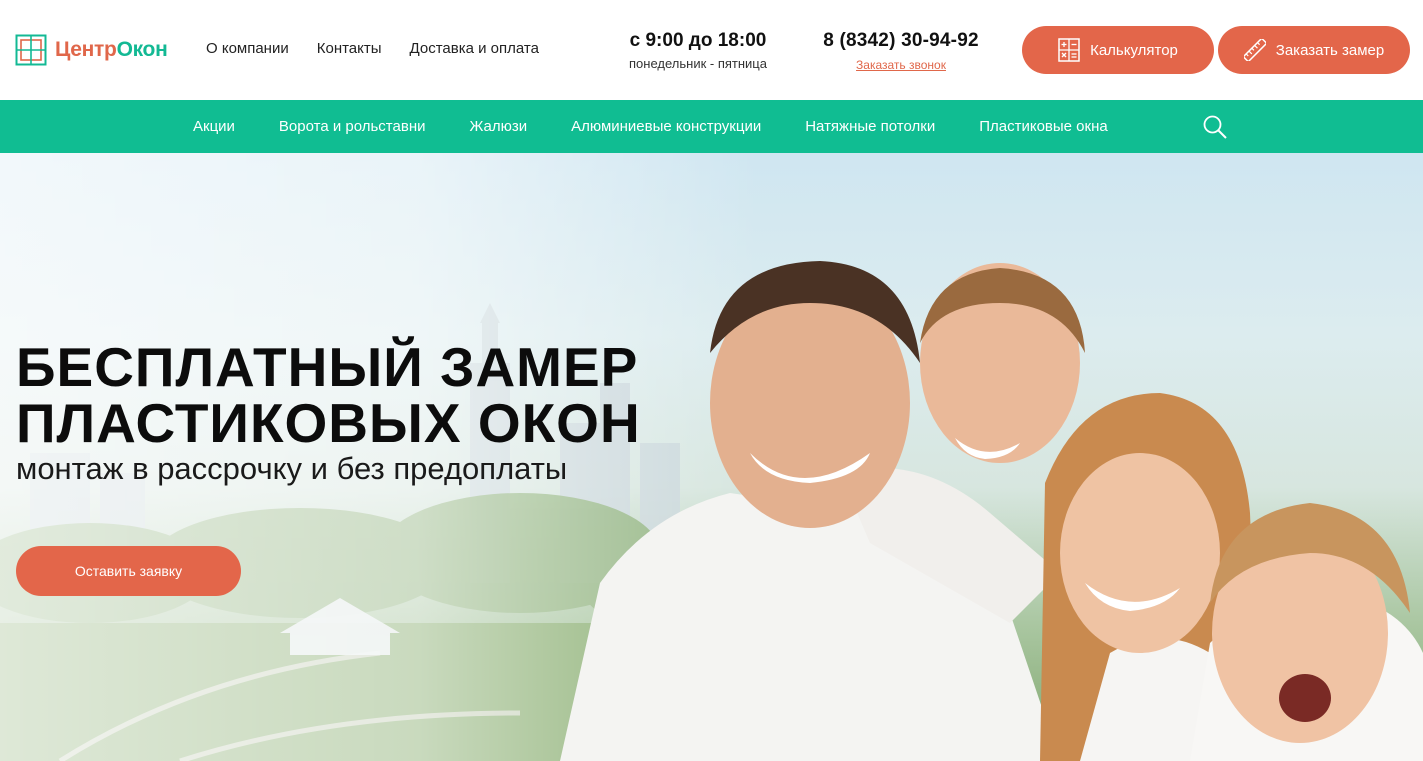  I want to click on top-nav-about: О компании, so click(247, 48).